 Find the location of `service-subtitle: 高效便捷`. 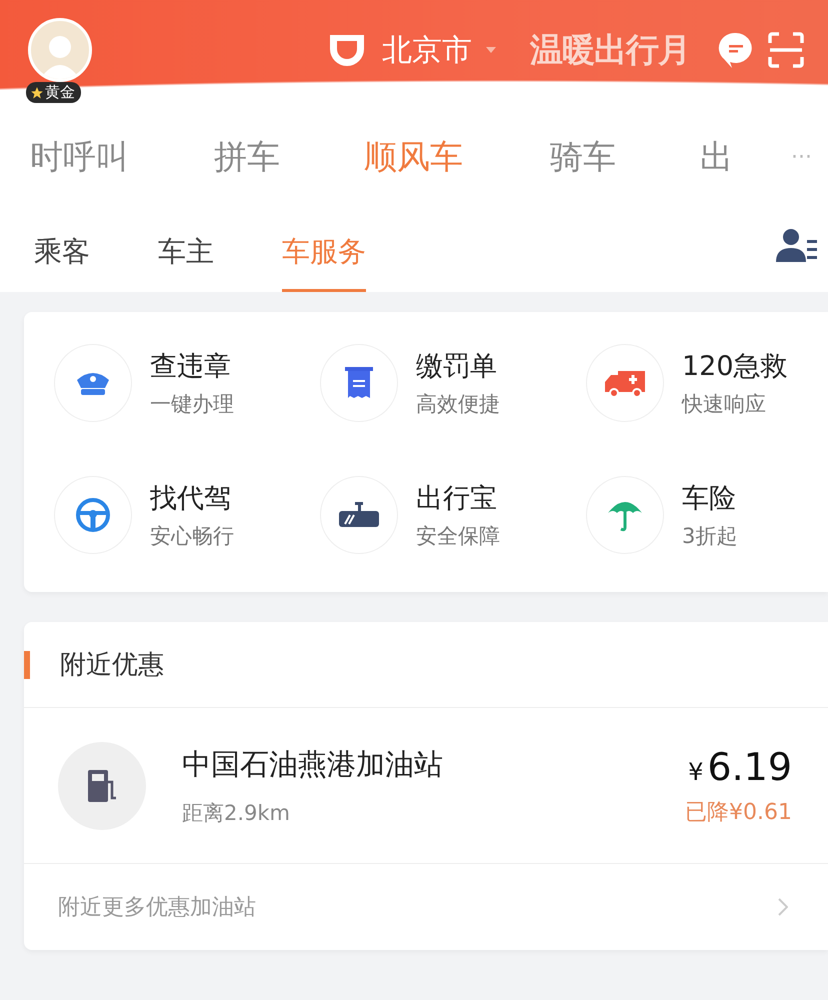

service-subtitle: 高效便捷 is located at coordinates (458, 404).